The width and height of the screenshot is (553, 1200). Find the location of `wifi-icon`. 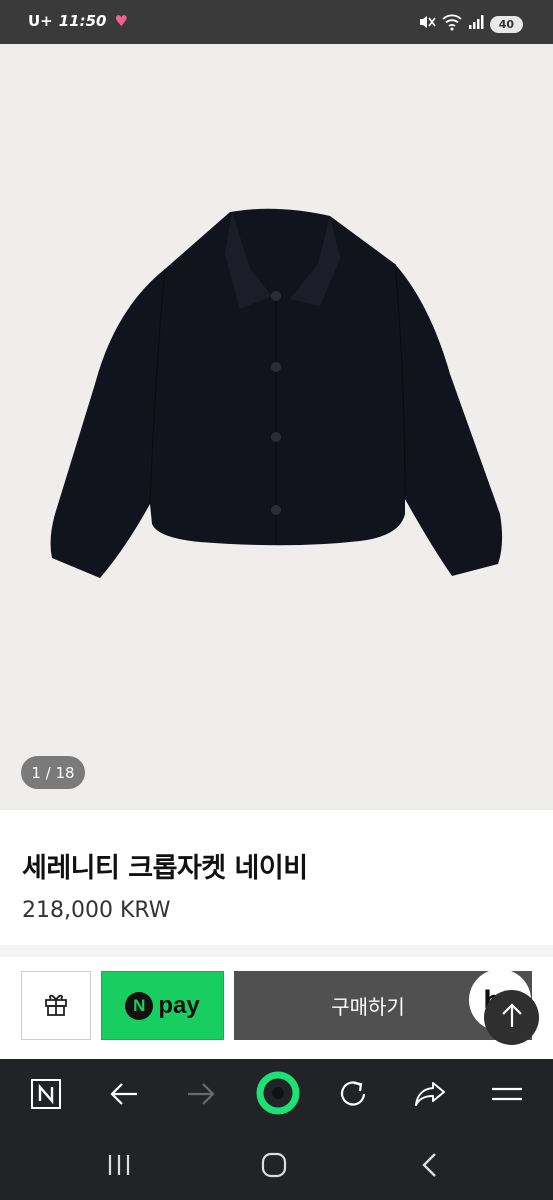

wifi-icon is located at coordinates (452, 24).